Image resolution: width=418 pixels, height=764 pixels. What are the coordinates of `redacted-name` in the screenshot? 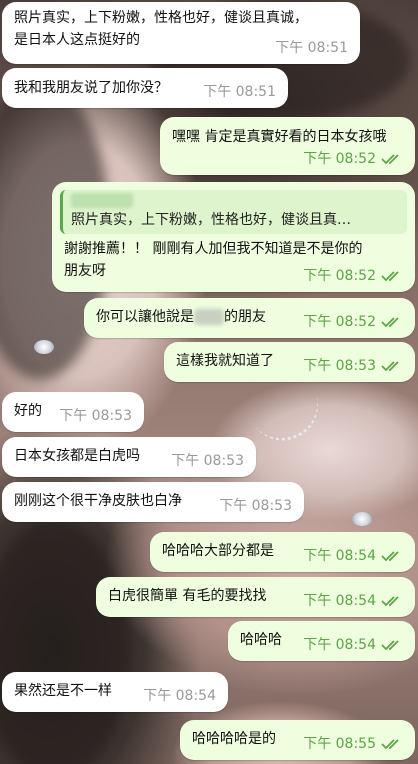 It's located at (209, 317).